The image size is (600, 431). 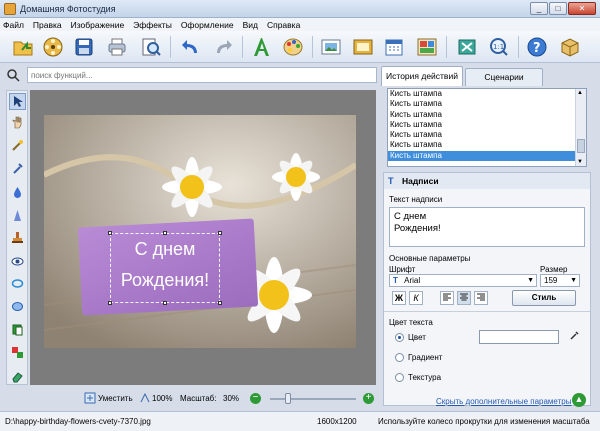 What do you see at coordinates (580, 127) in the screenshot?
I see `history-scrollbar: ▲ ▼` at bounding box center [580, 127].